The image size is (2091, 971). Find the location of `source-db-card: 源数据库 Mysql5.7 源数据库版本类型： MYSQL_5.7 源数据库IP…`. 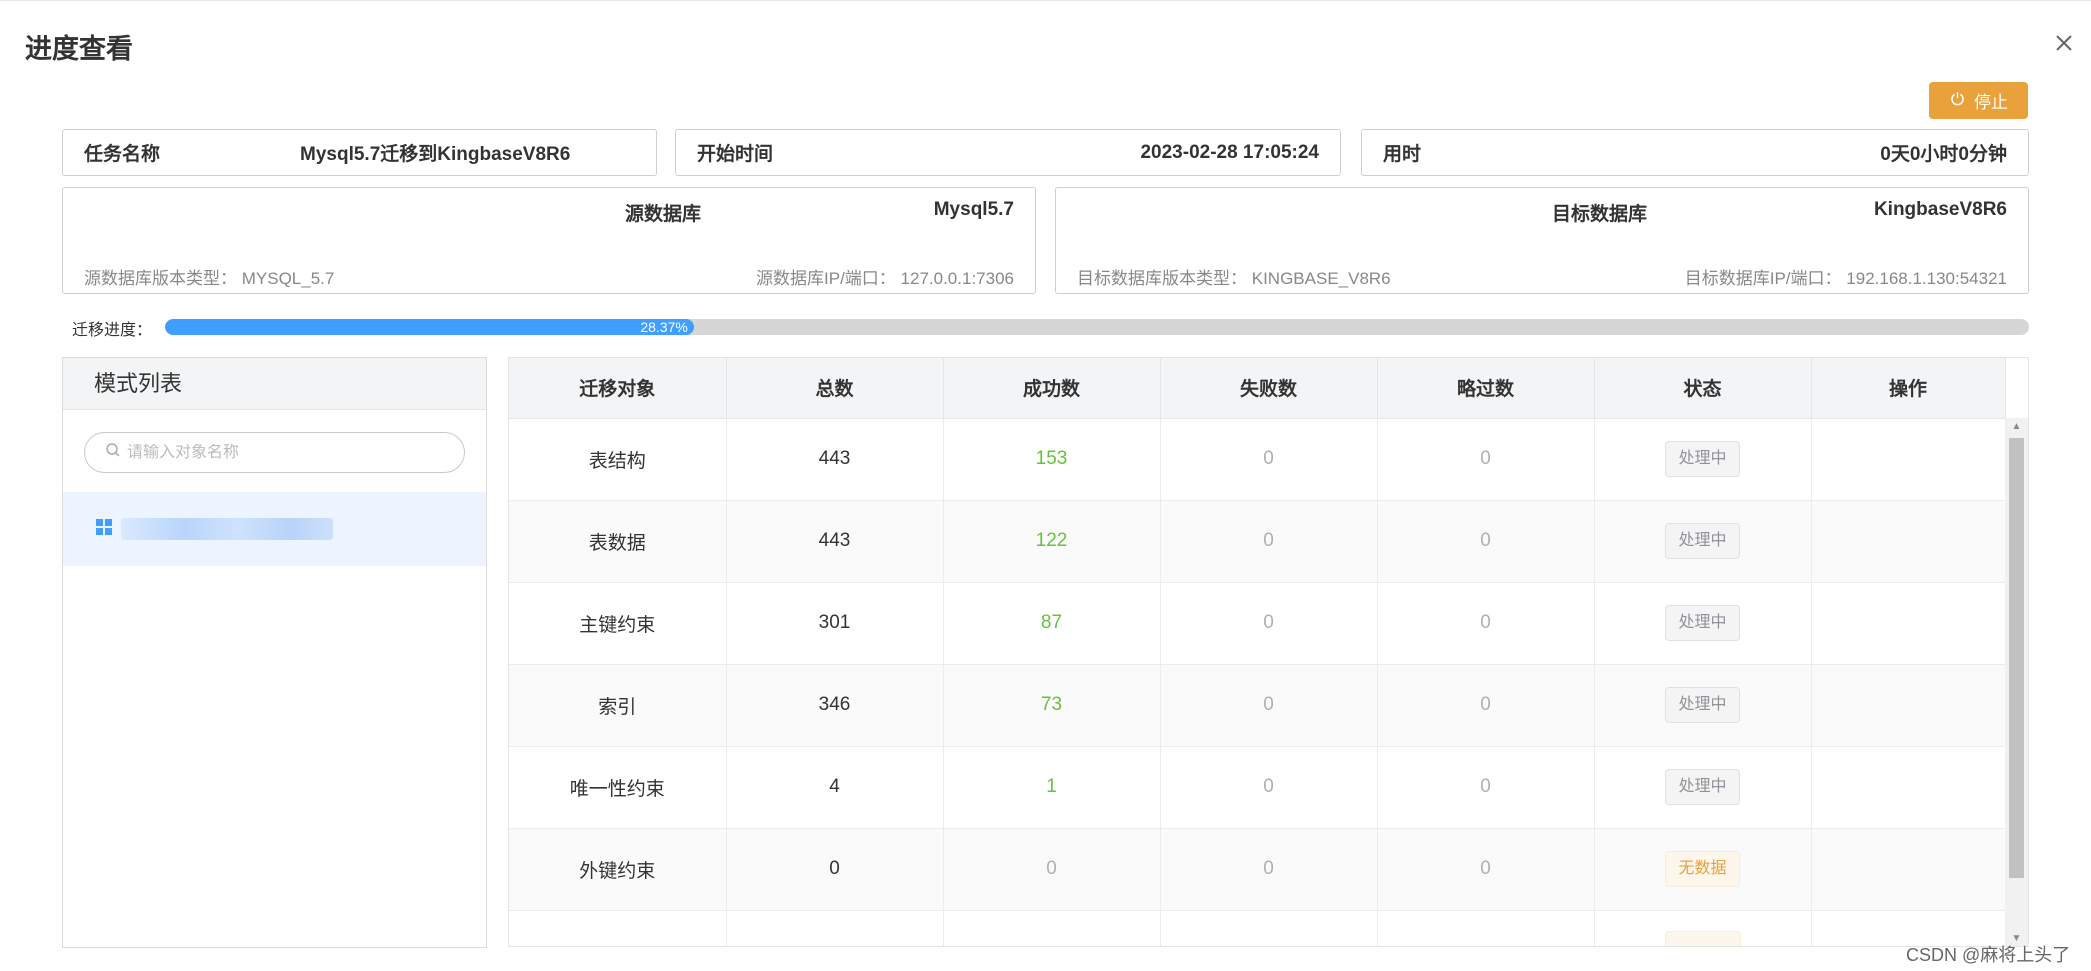

source-db-card: 源数据库 Mysql5.7 源数据库版本类型： MYSQL_5.7 源数据库IP… is located at coordinates (549, 240).